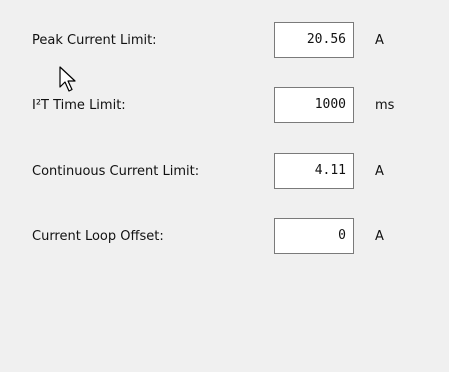 Image resolution: width=458 pixels, height=372 pixels. Describe the element at coordinates (79, 105) in the screenshot. I see `i2t-time-limit-label: I²T Time Limit:` at that location.